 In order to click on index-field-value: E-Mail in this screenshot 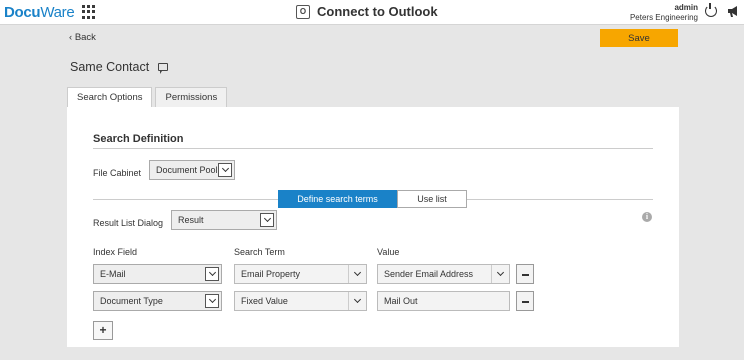, I will do `click(113, 274)`.